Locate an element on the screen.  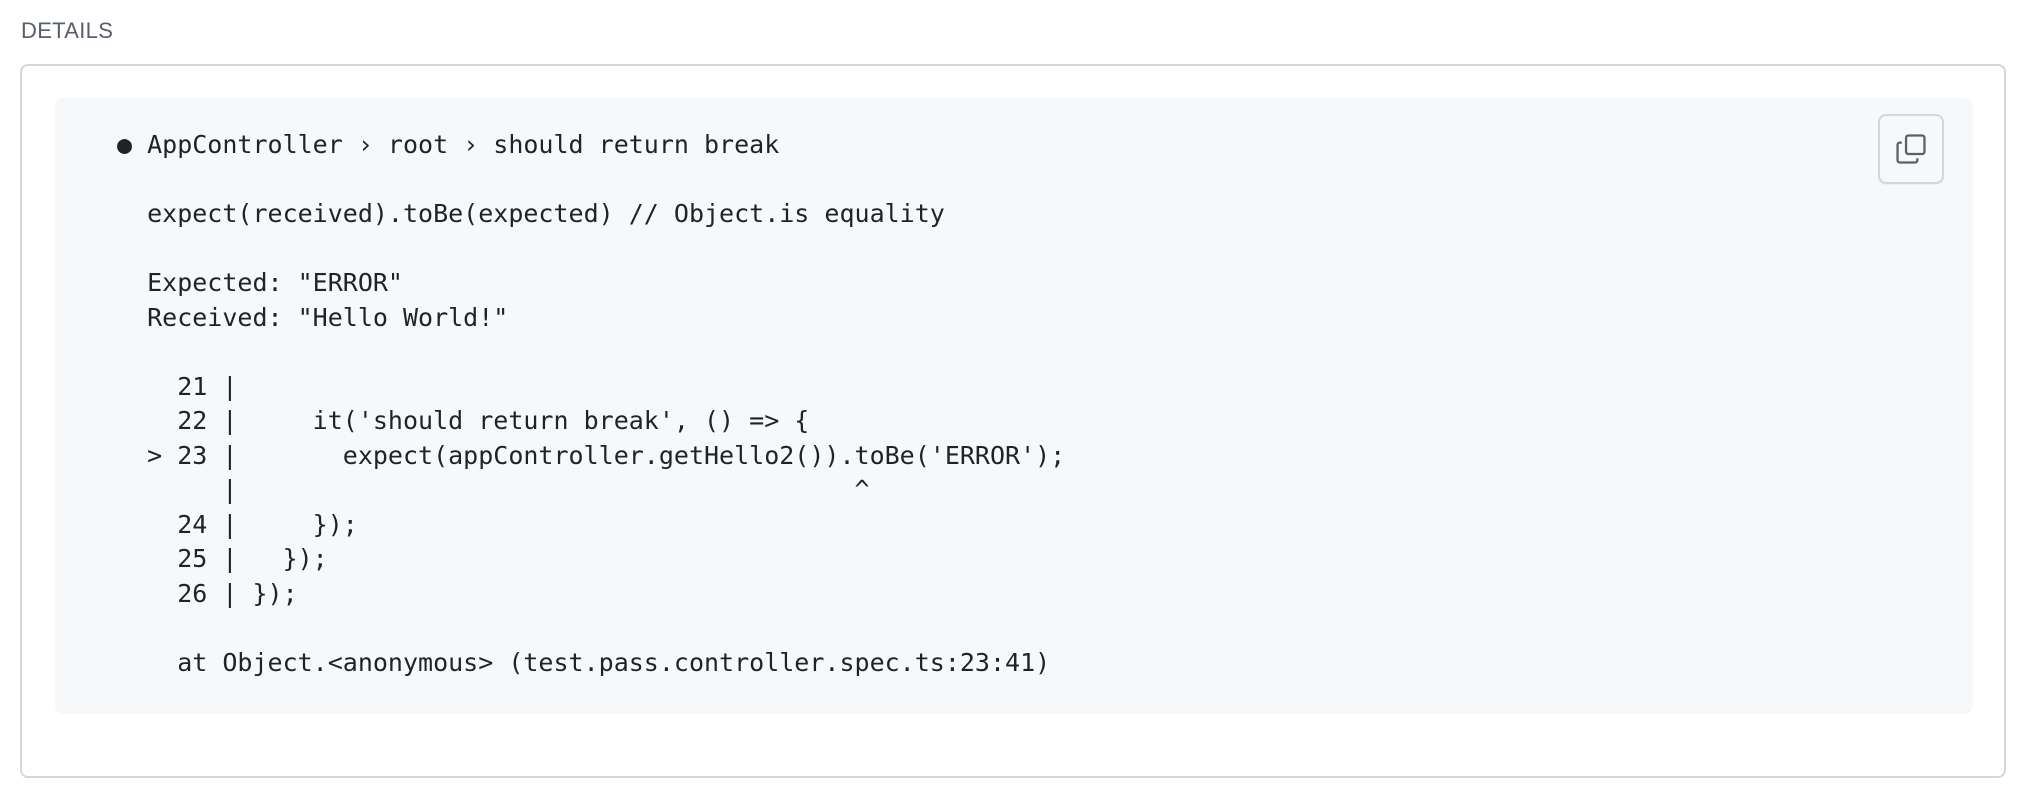
copy-icon is located at coordinates (1911, 149).